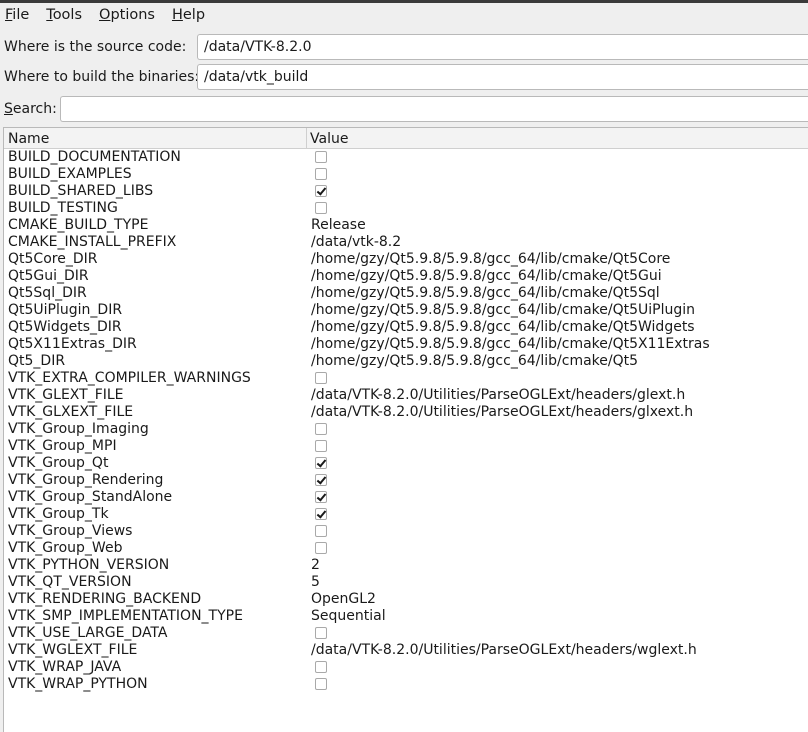 The height and width of the screenshot is (732, 808). Describe the element at coordinates (194, 15) in the screenshot. I see `menu-help-label: elp` at that location.